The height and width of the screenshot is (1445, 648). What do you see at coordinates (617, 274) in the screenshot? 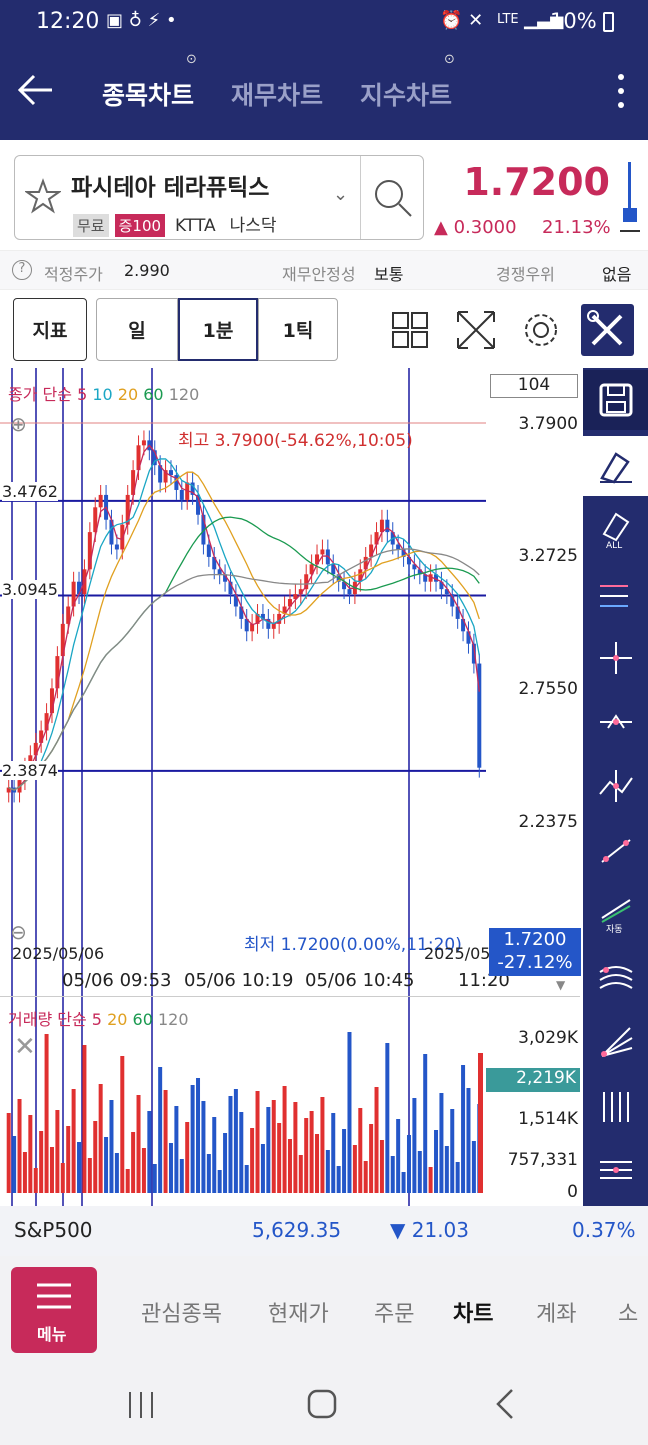
I see `competitive-value: 없음` at bounding box center [617, 274].